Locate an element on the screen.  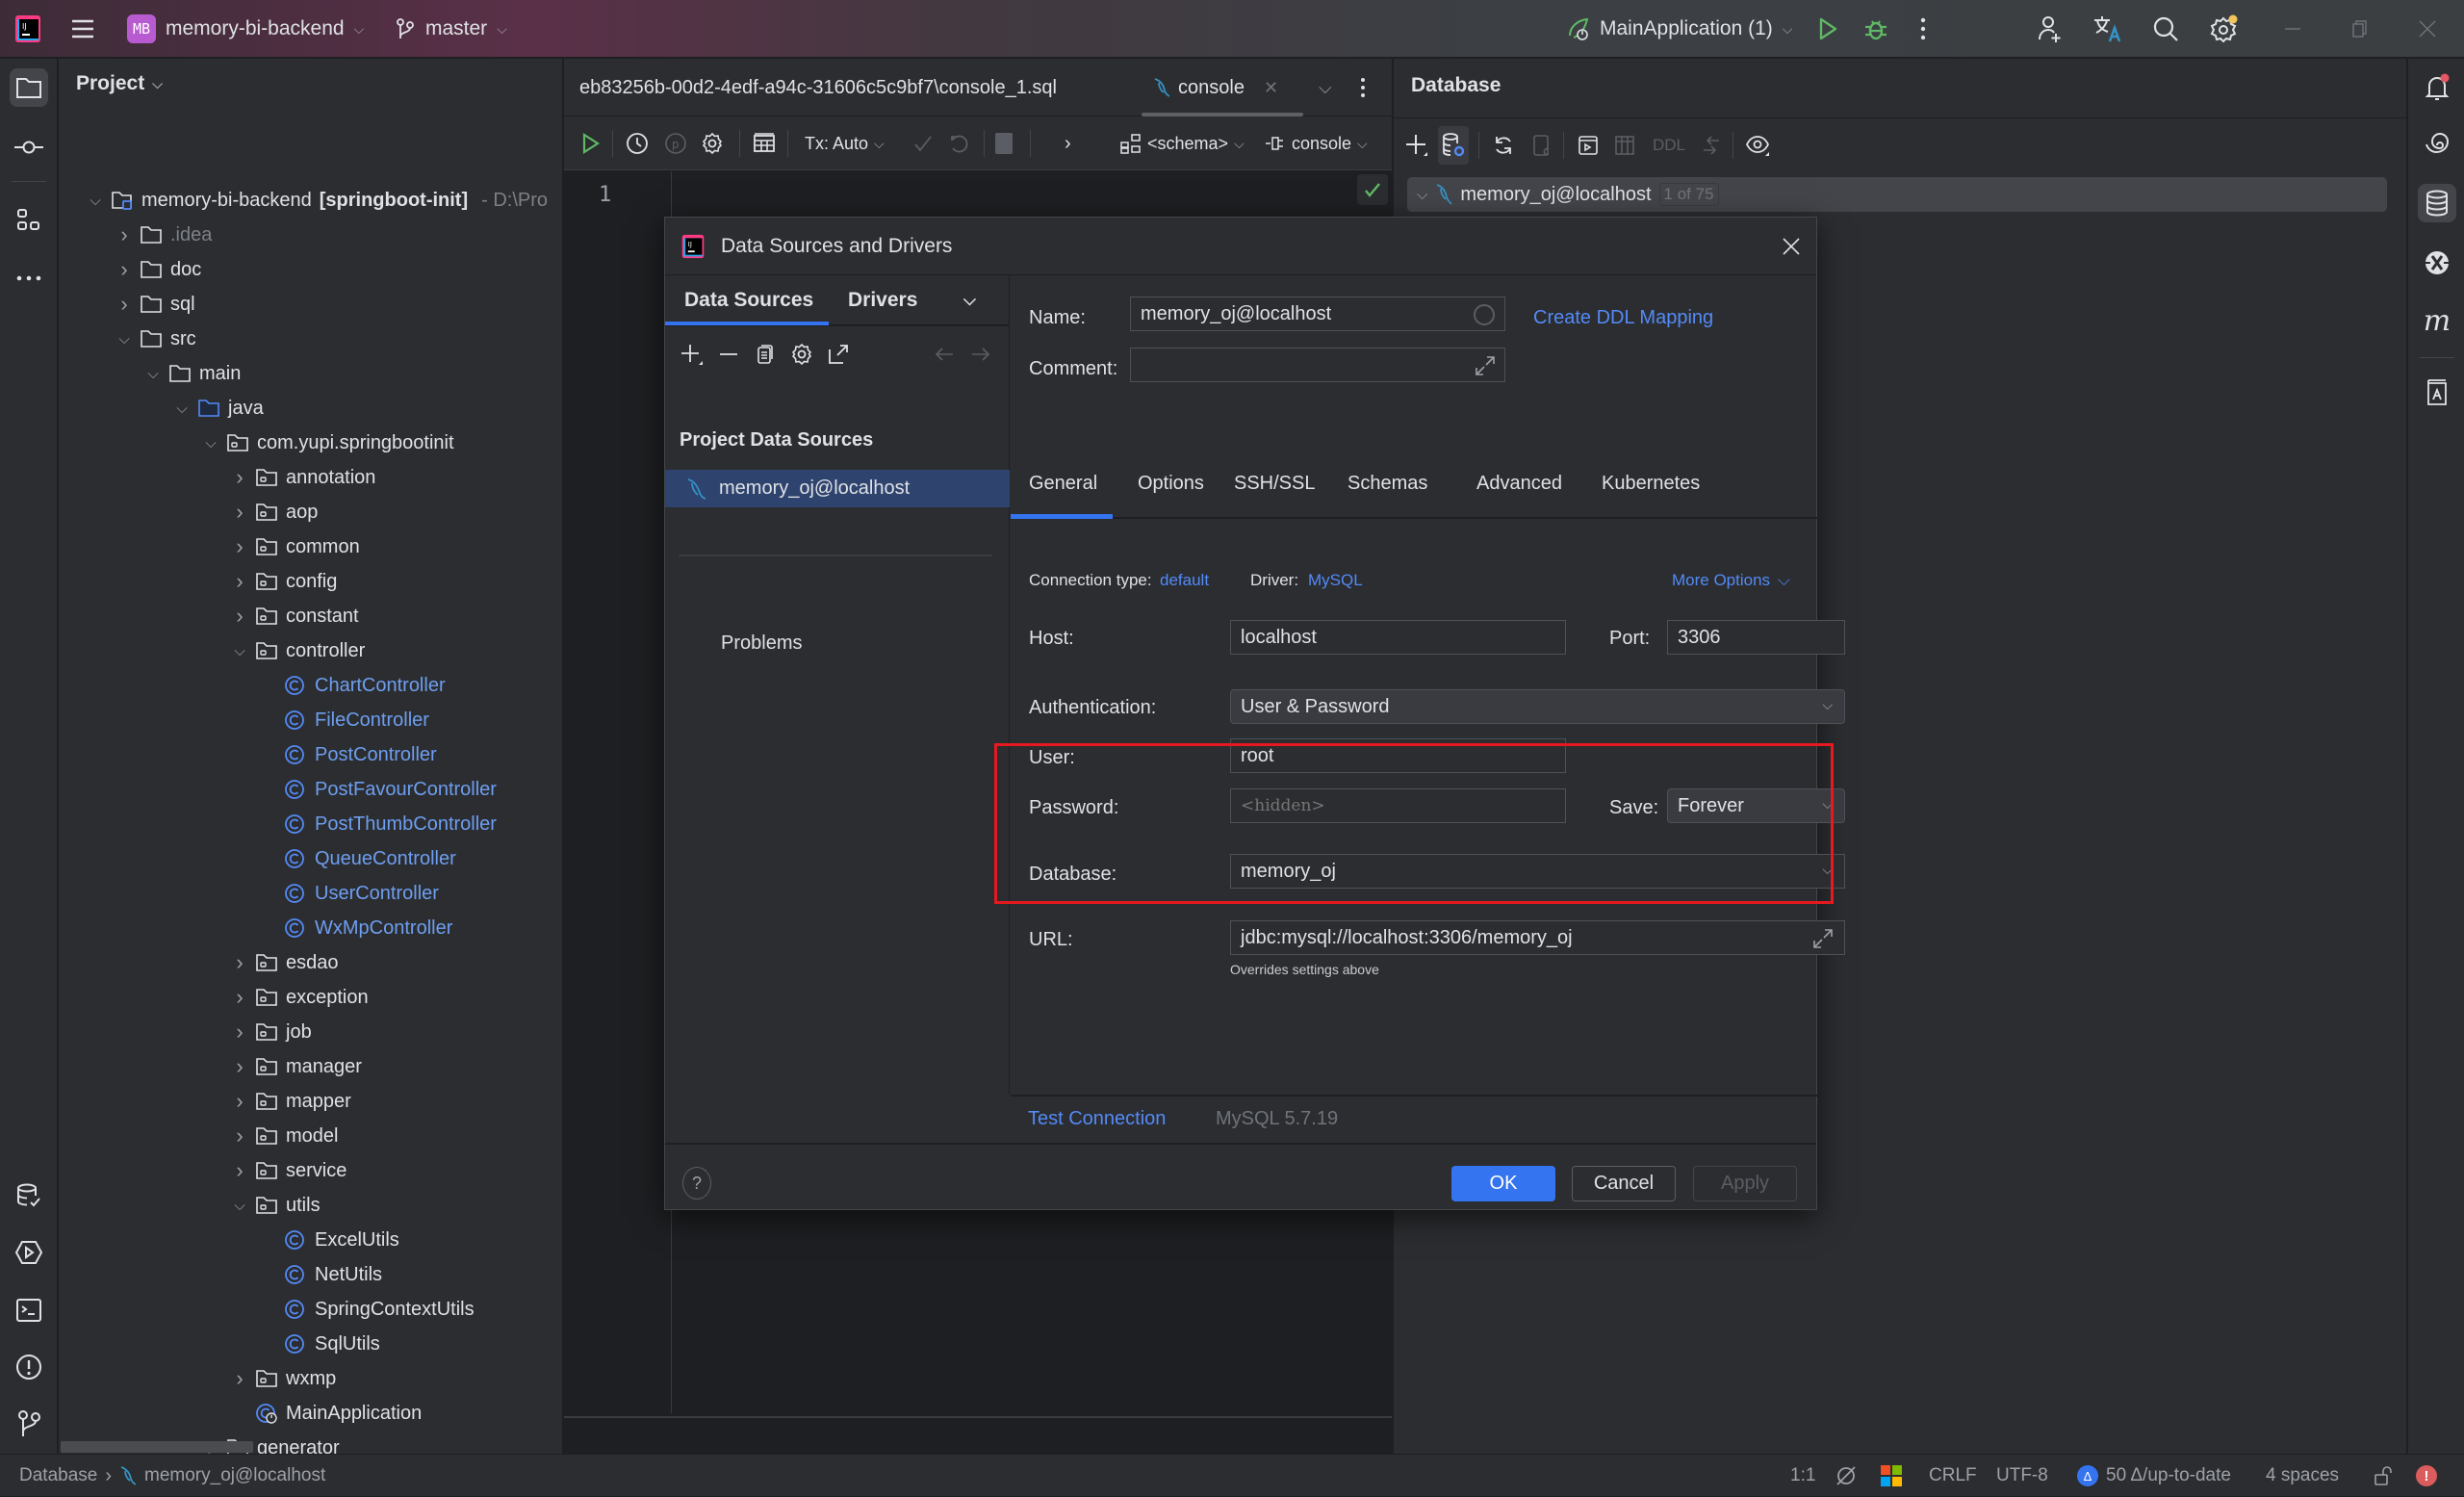
readonly-toggle is located at coordinates (2383, 1476).